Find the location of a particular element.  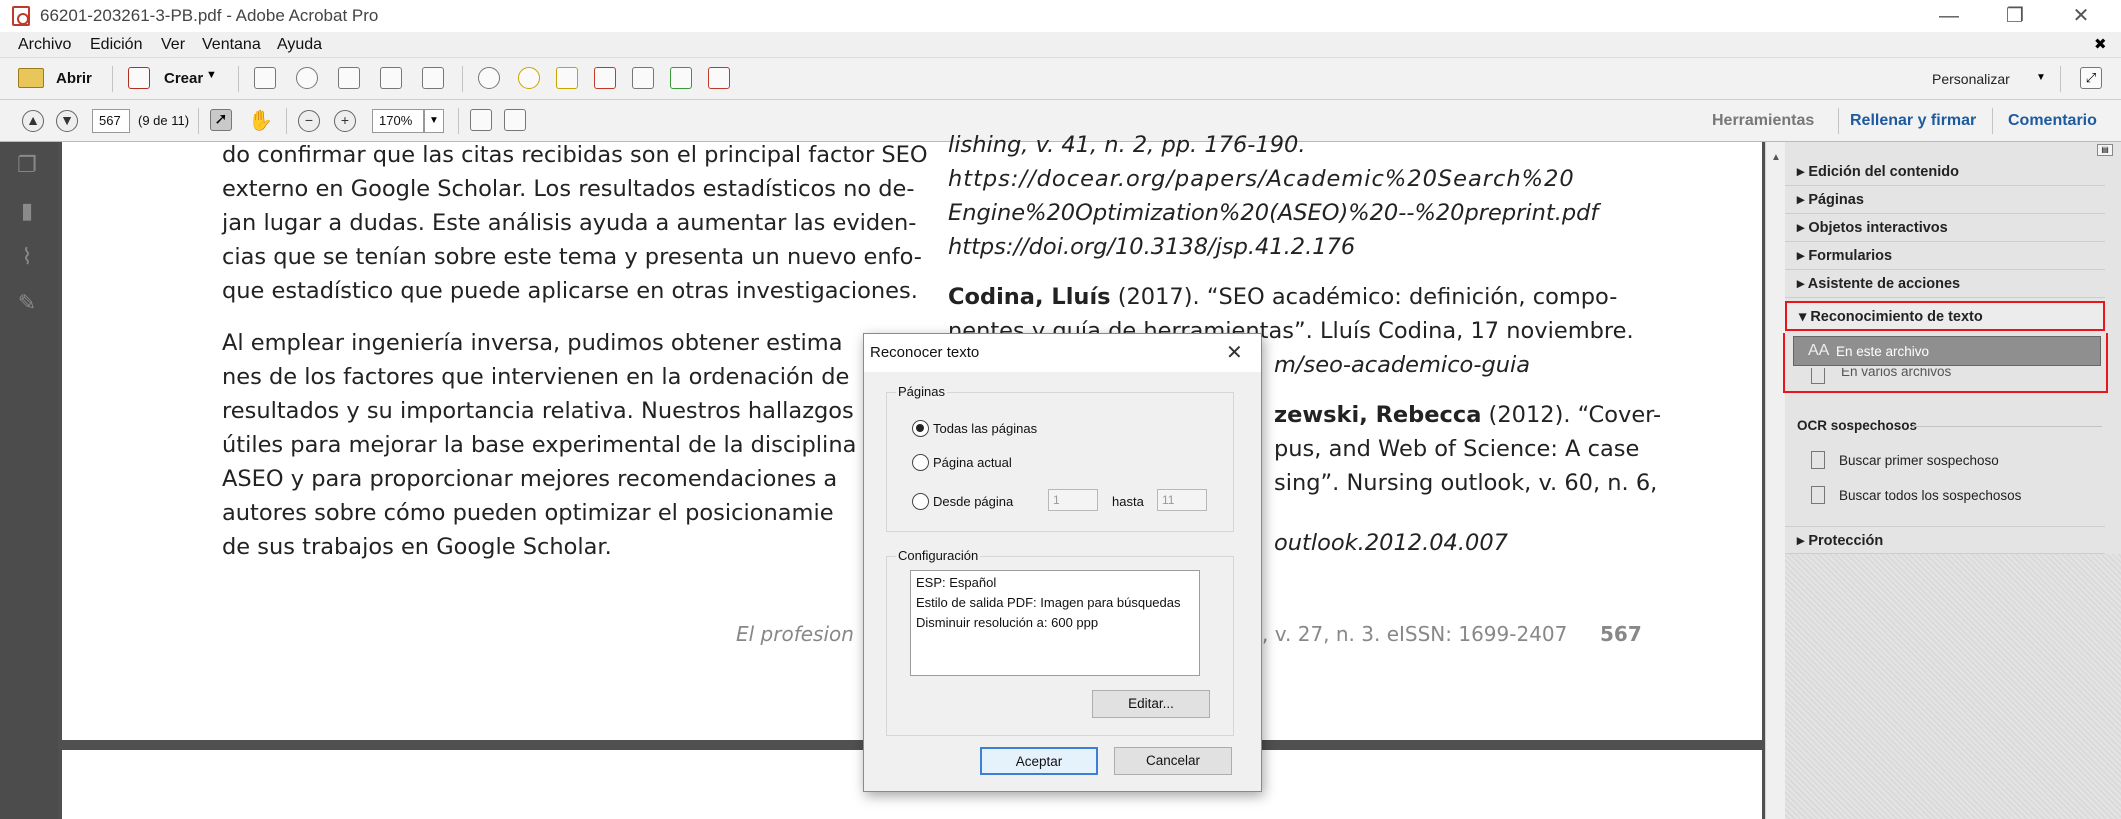

section-pages: ▸ Páginas is located at coordinates (1945, 200).